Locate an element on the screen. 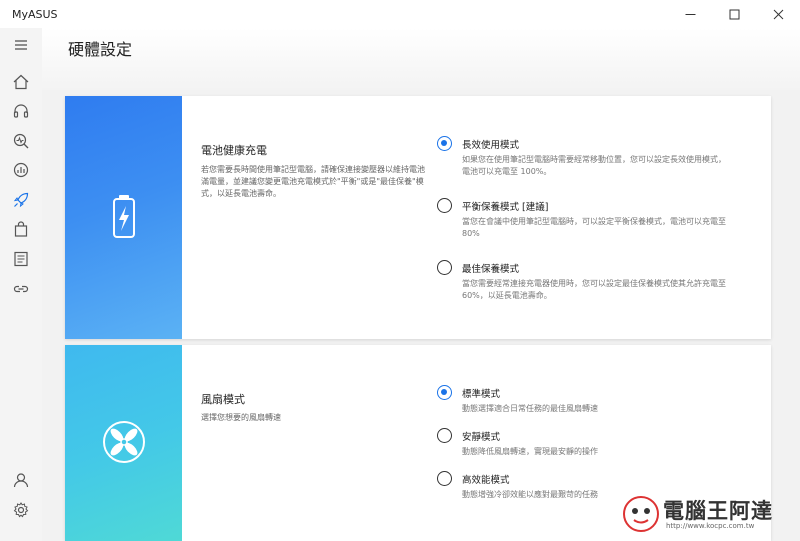 The width and height of the screenshot is (800, 541). sidebar is located at coordinates (21, 284).